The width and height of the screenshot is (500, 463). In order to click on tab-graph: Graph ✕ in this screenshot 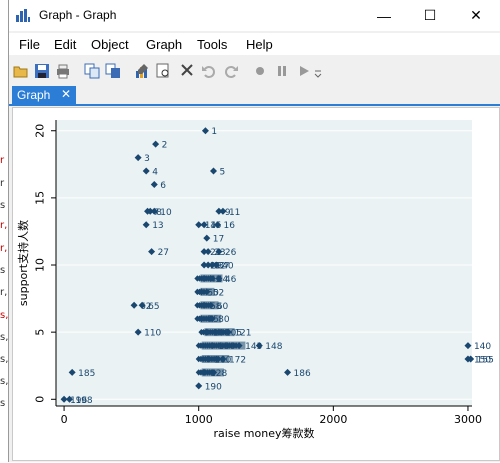, I will do `click(44, 95)`.